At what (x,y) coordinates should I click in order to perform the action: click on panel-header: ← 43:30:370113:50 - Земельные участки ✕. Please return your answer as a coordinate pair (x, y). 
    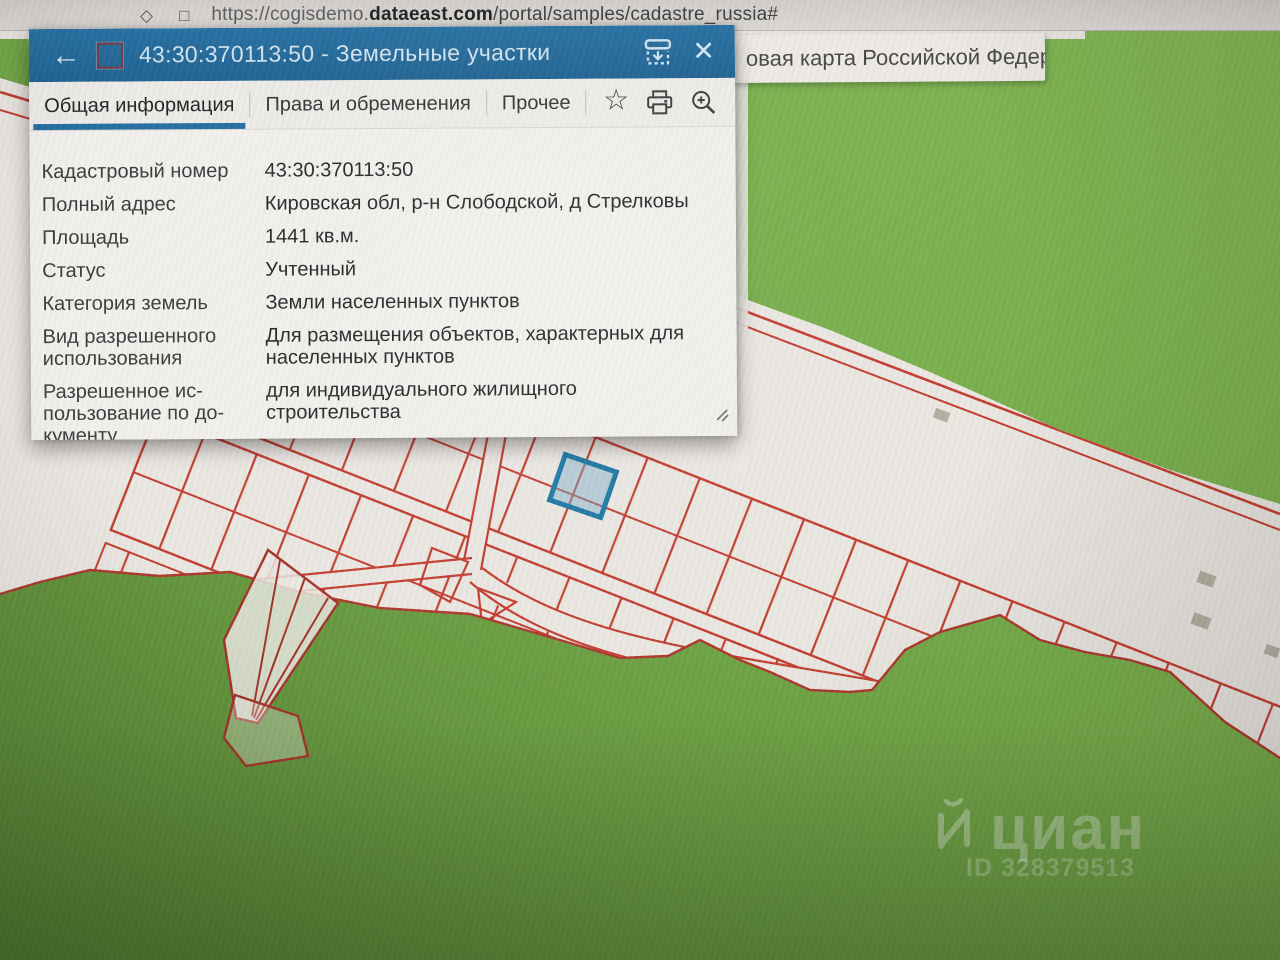
    Looking at the image, I should click on (382, 53).